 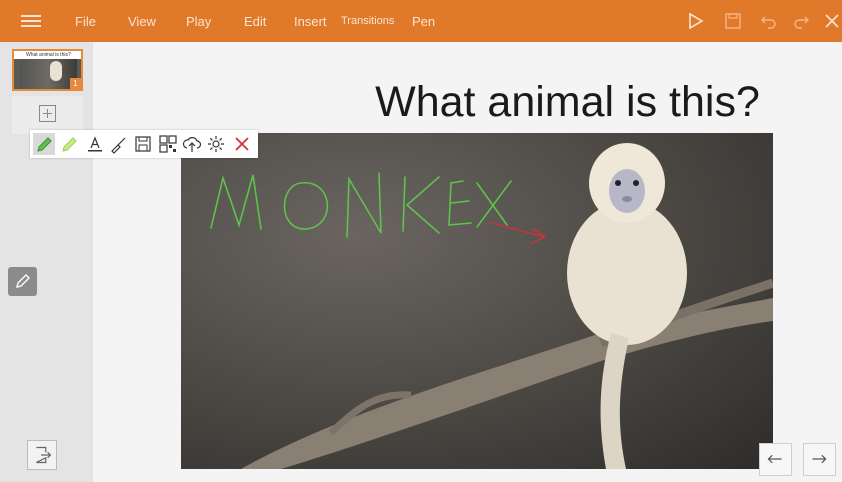 What do you see at coordinates (95, 144) in the screenshot?
I see `text-color-icon` at bounding box center [95, 144].